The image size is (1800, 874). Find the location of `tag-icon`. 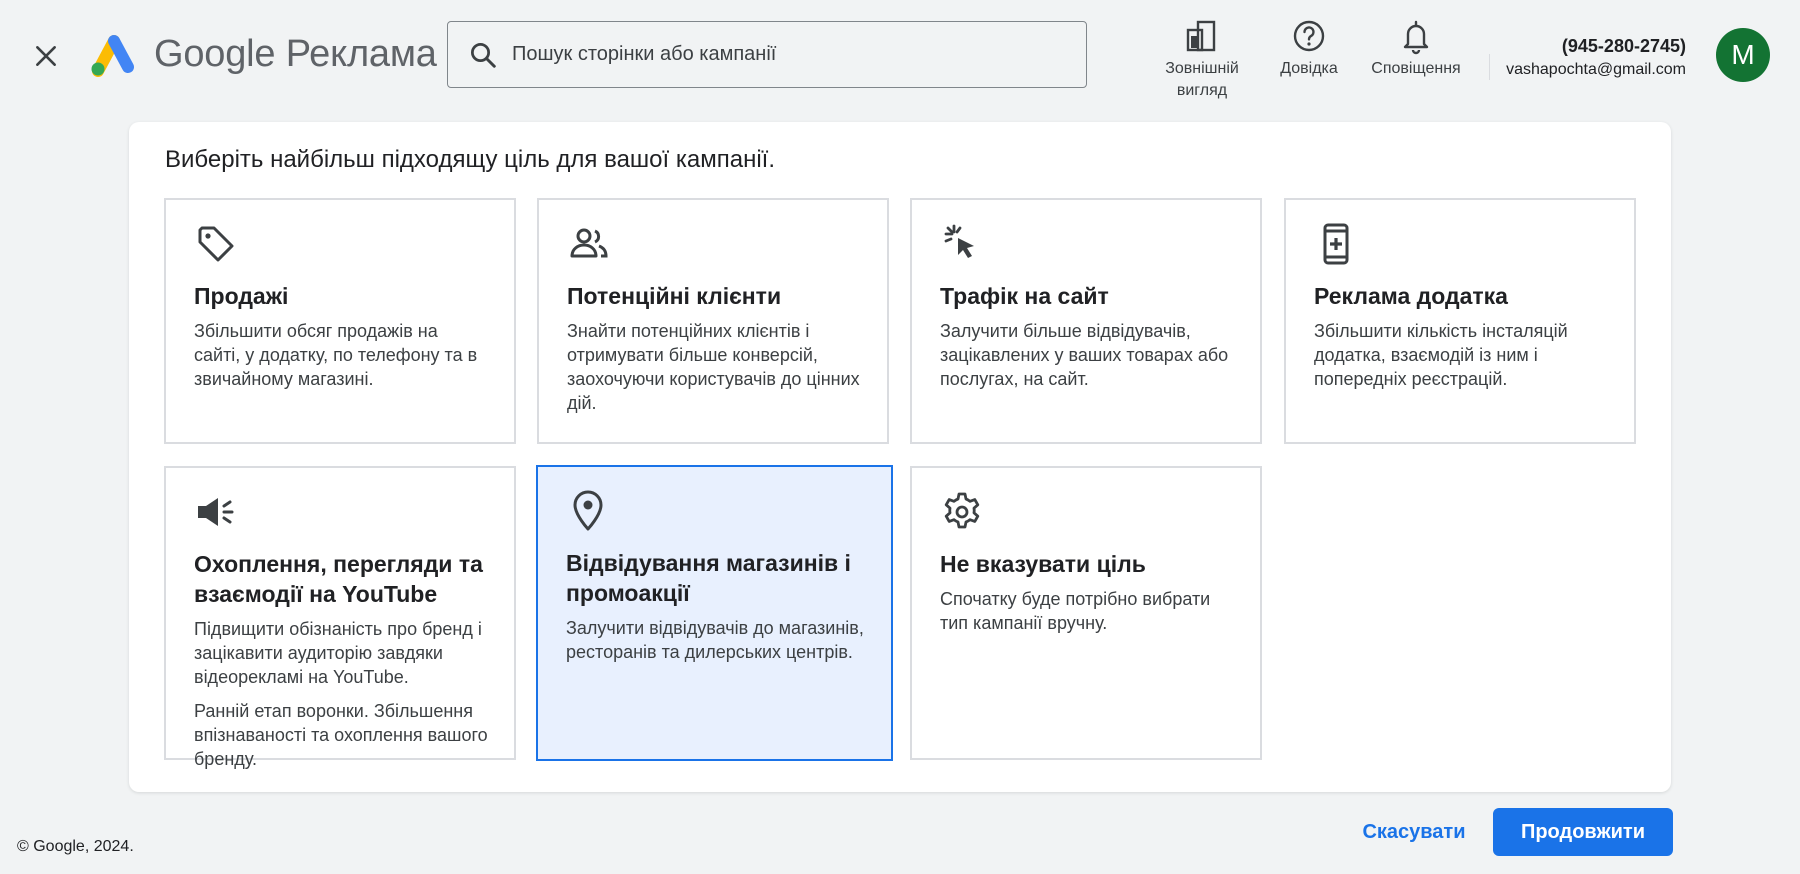

tag-icon is located at coordinates (216, 244).